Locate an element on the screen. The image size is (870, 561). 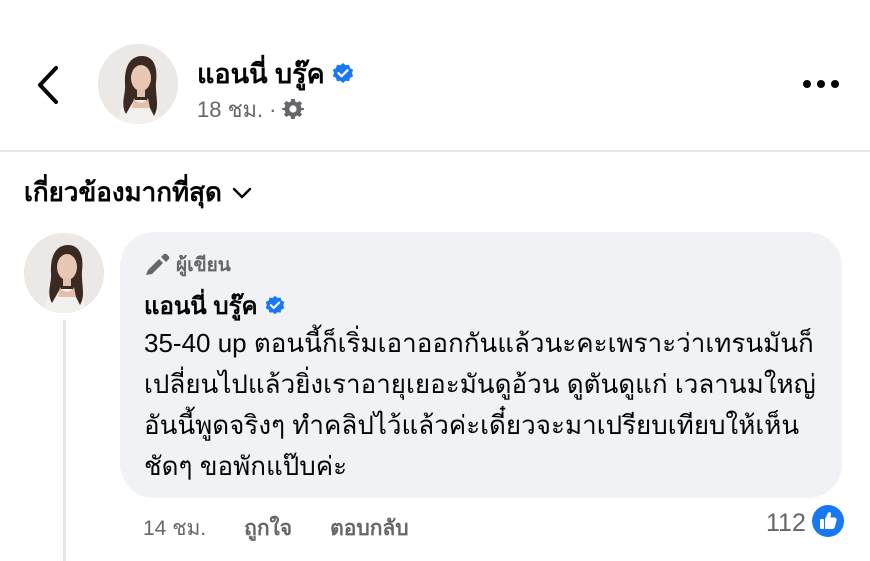
post-author-label: แอนนี่ บรู๊ค is located at coordinates (261, 74).